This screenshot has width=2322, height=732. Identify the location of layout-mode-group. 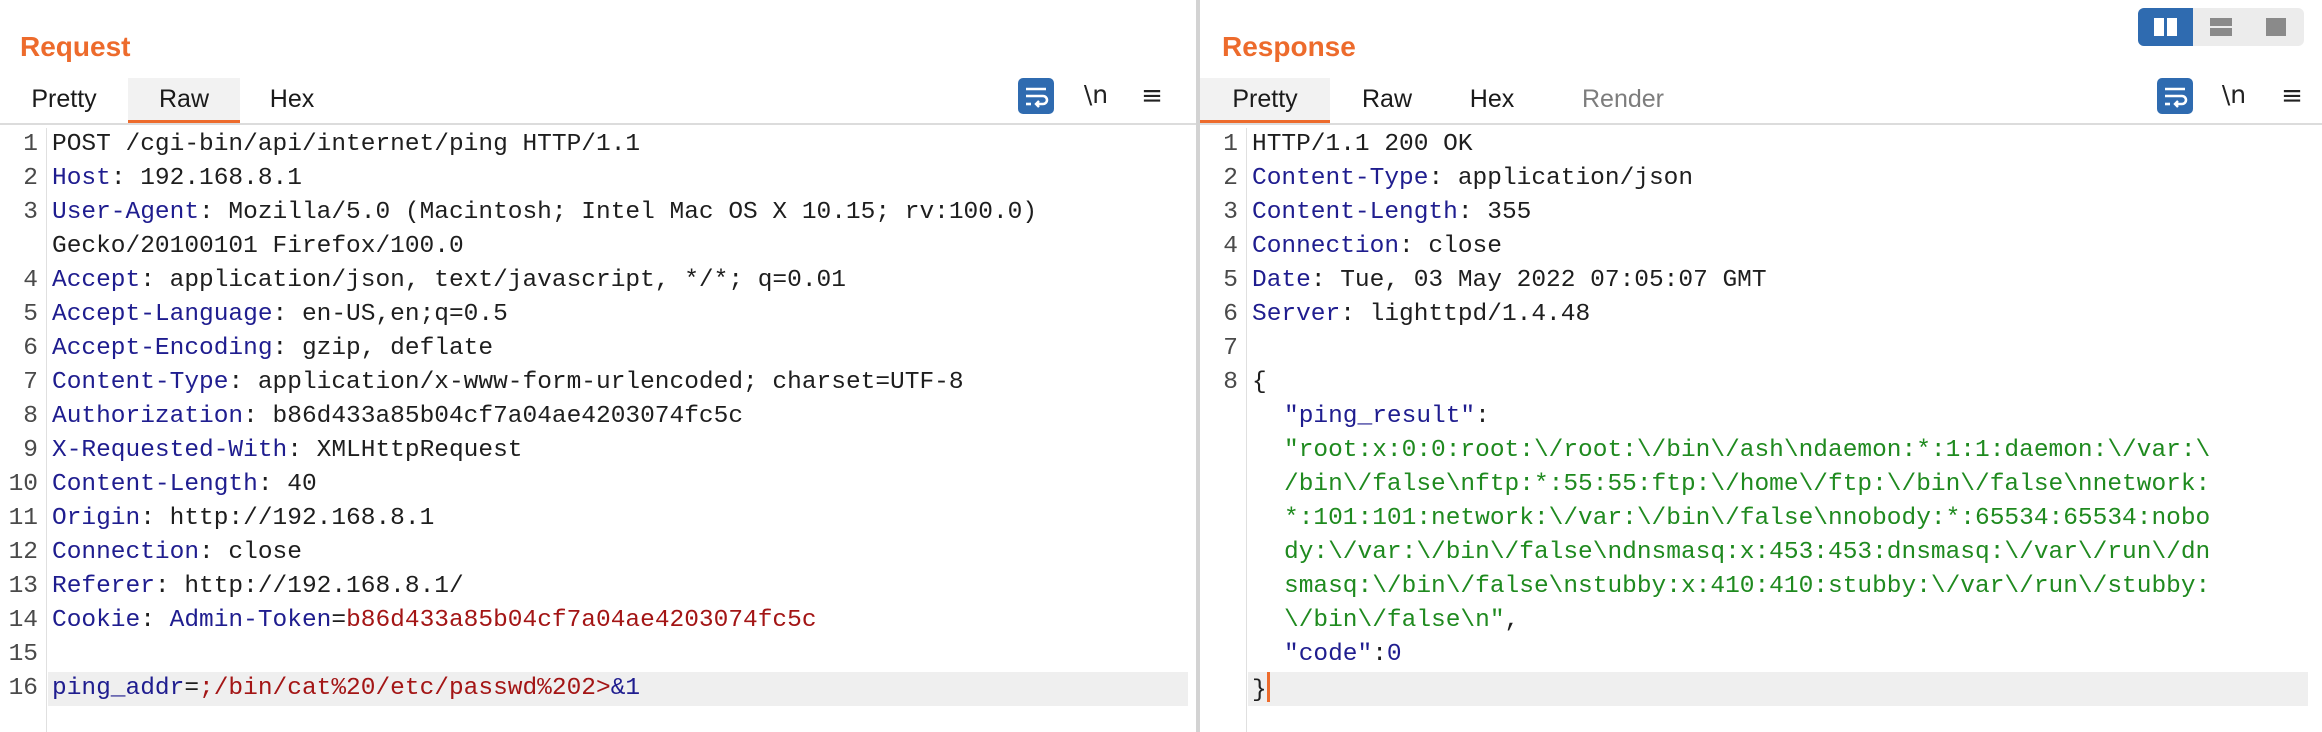
(2221, 27).